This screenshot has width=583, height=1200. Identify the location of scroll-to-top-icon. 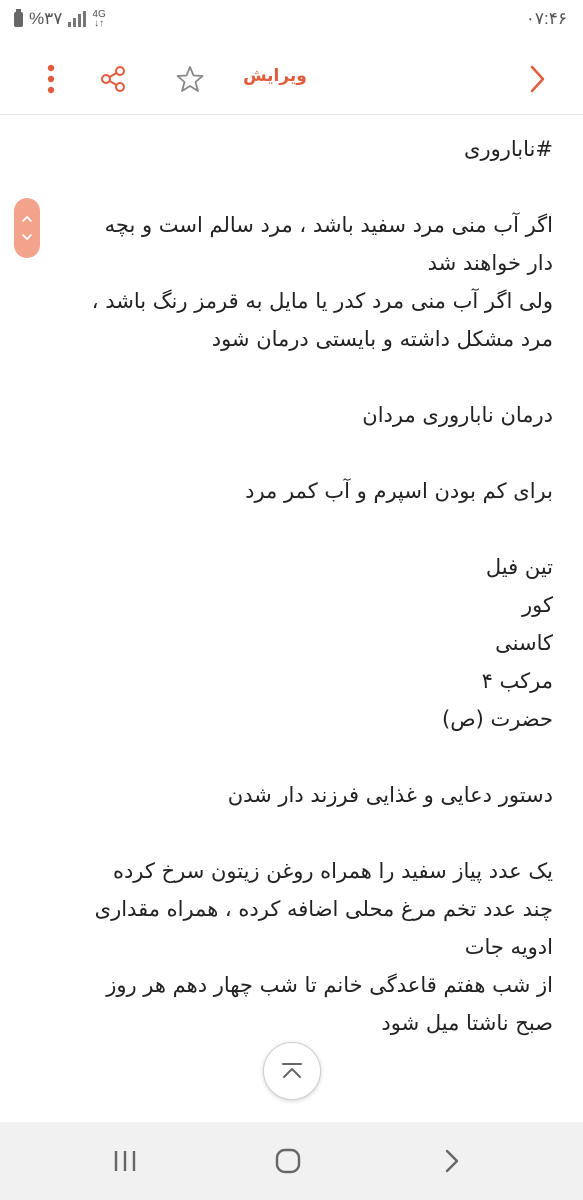
(292, 1070).